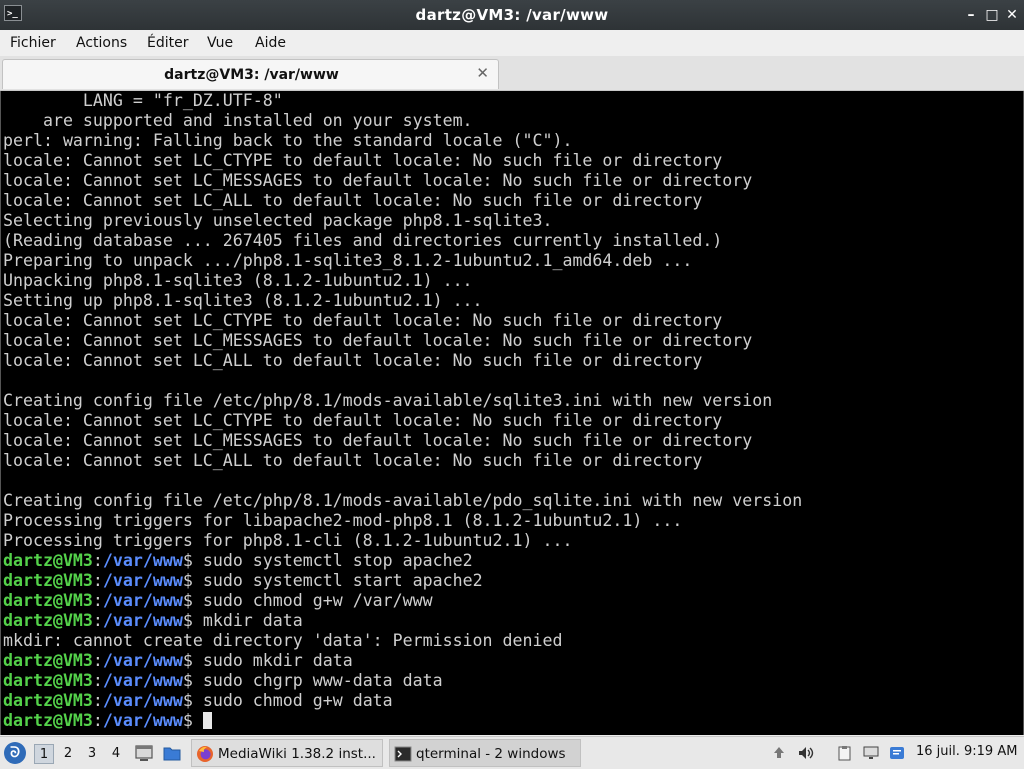 This screenshot has width=1024, height=769. What do you see at coordinates (167, 43) in the screenshot?
I see `menu-editer: Éditer` at bounding box center [167, 43].